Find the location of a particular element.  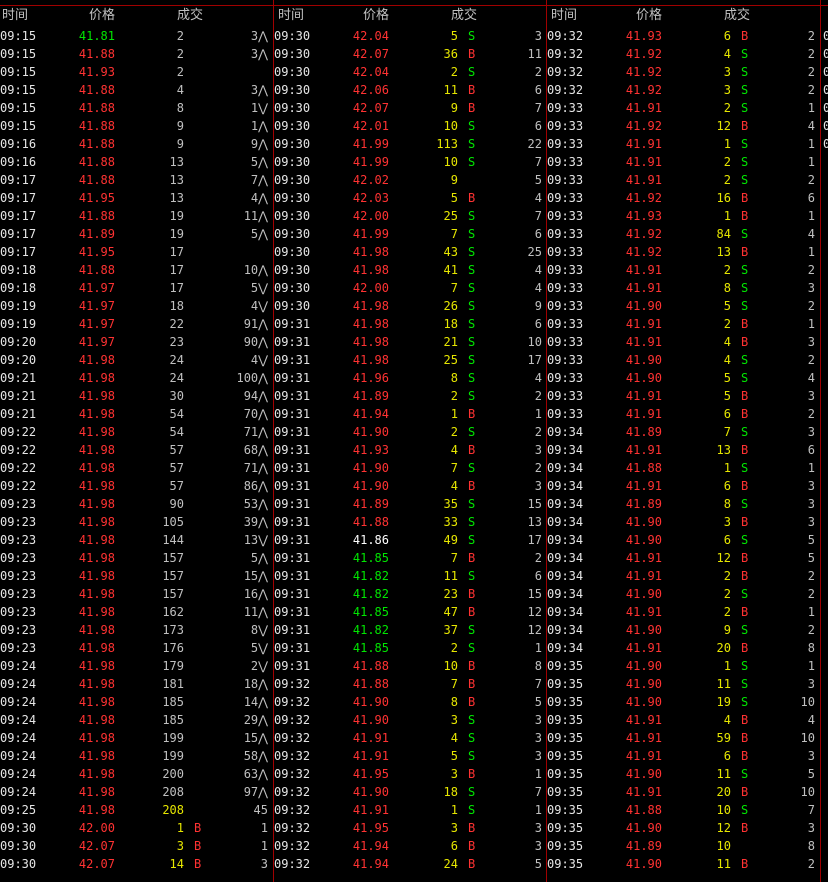

tick-row: 09:32 41.93 6 B 2 is located at coordinates (687, 36).